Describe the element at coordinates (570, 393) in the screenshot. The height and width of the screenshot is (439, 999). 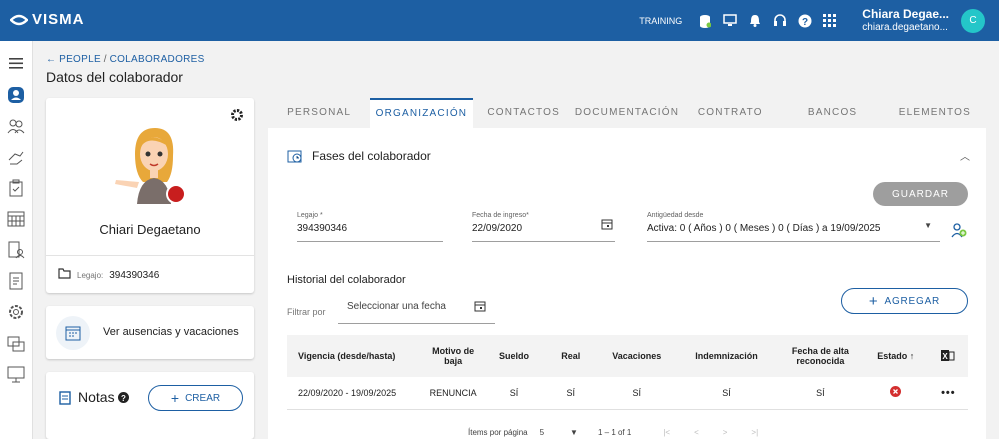
I see `cell-real: SÍ` at that location.